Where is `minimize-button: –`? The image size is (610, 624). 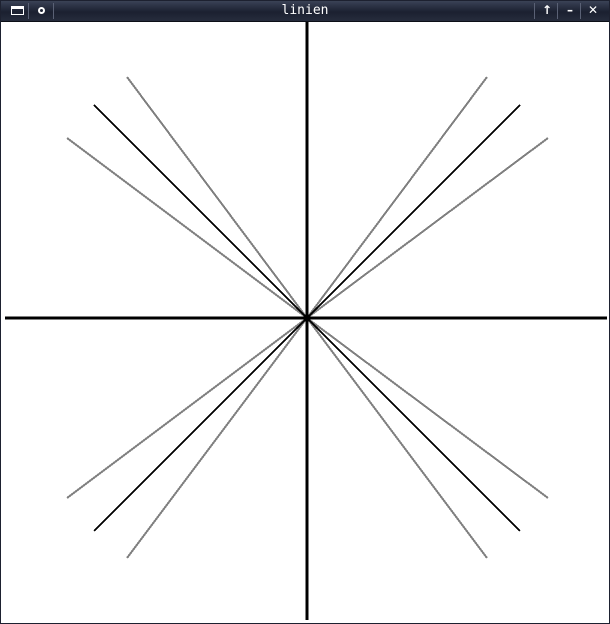
minimize-button: – is located at coordinates (570, 10).